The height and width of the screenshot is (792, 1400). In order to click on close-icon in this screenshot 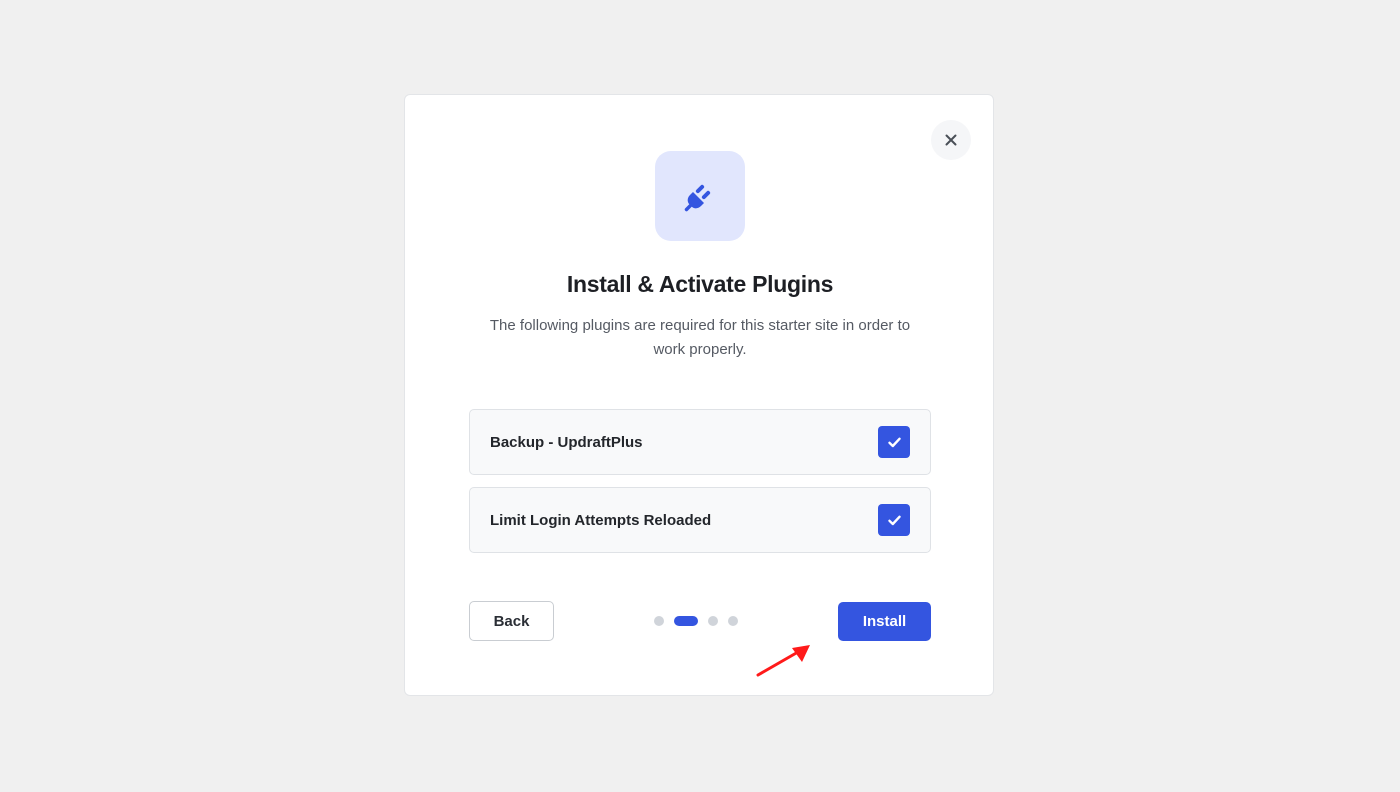, I will do `click(951, 140)`.